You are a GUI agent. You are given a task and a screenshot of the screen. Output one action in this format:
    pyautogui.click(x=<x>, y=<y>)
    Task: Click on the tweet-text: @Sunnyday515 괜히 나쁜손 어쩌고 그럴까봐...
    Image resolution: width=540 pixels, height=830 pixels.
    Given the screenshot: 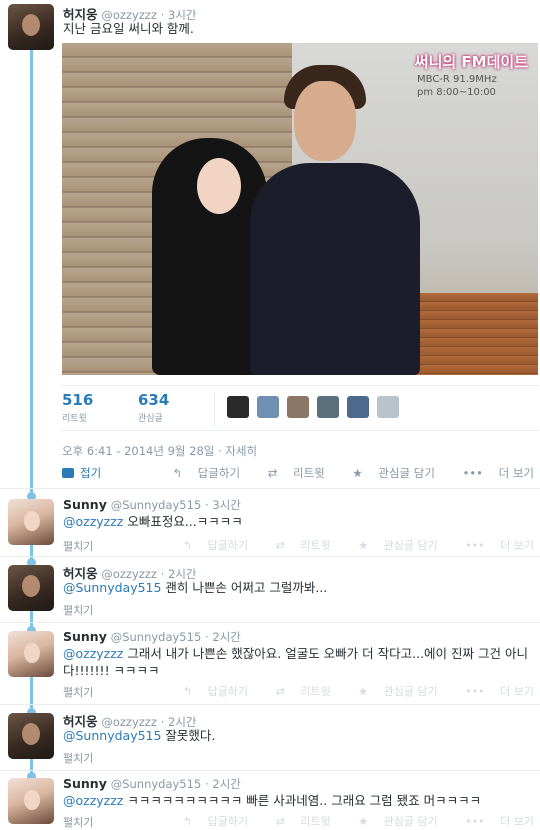 What is the action you would take?
    pyautogui.click(x=195, y=587)
    